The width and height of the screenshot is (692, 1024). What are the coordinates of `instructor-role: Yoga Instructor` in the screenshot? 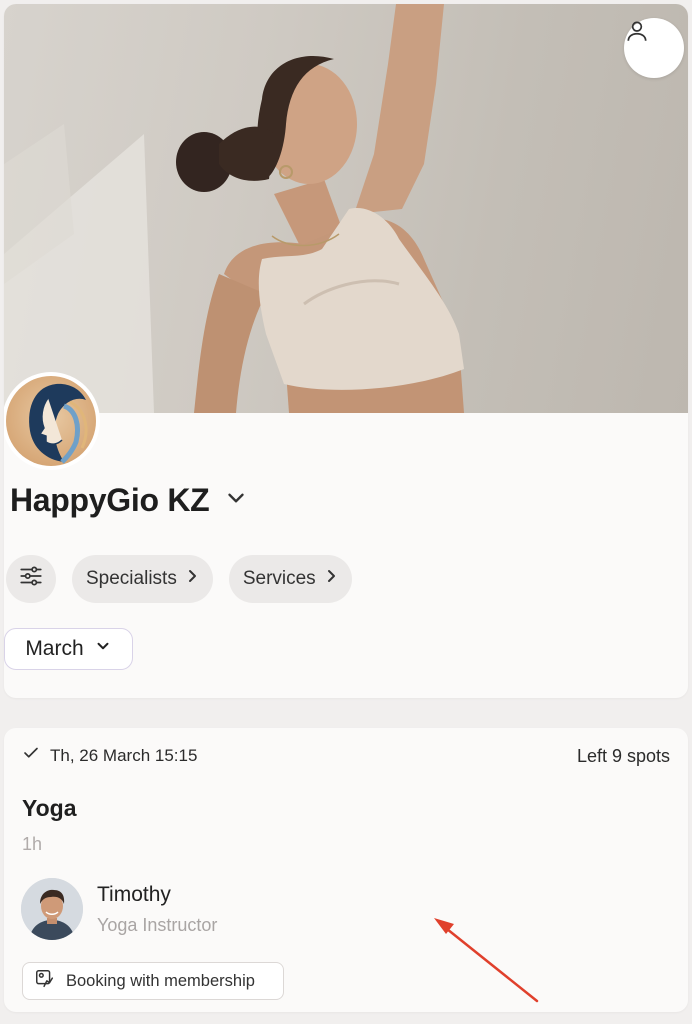 It's located at (157, 925).